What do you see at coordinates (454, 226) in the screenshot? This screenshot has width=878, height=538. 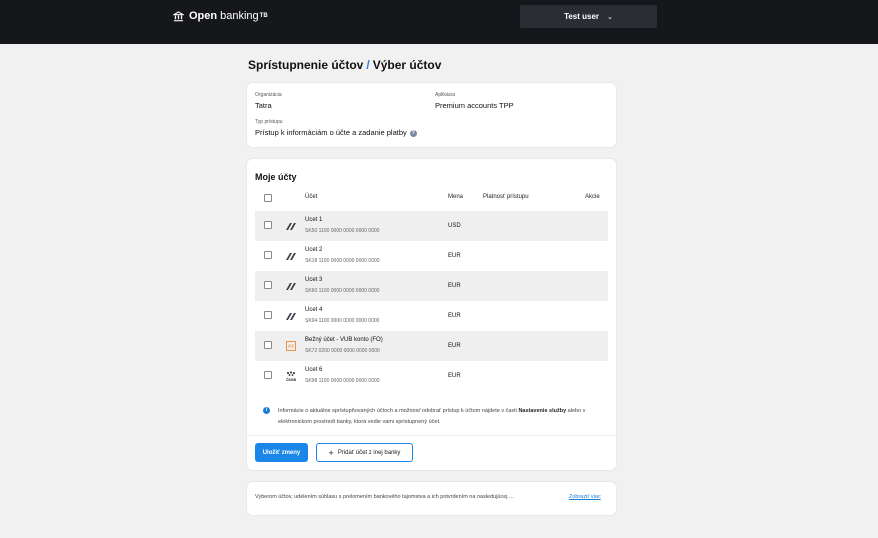 I see `account-currency: USD` at bounding box center [454, 226].